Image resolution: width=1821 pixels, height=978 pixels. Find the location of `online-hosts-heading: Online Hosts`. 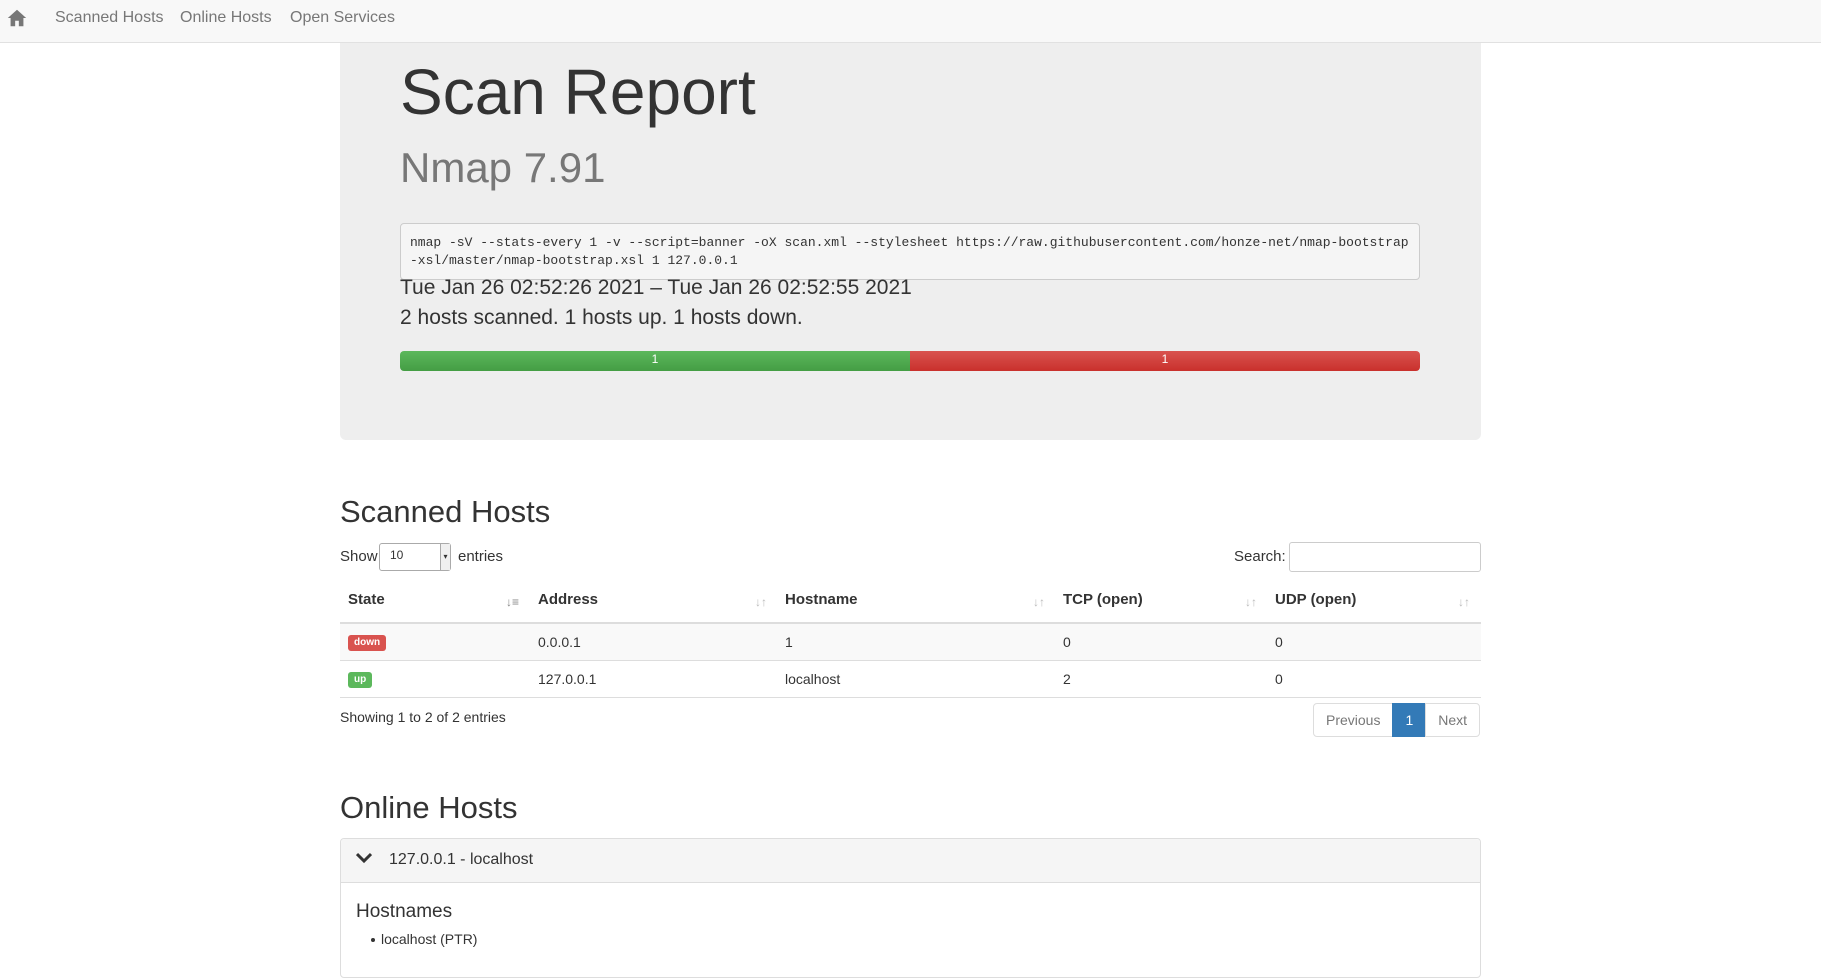

online-hosts-heading: Online Hosts is located at coordinates (429, 807).